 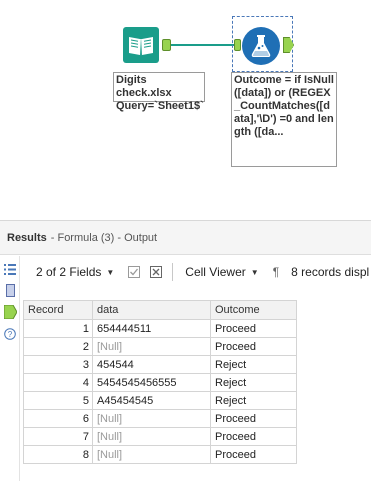 I want to click on cell-record: 1, so click(x=58, y=328).